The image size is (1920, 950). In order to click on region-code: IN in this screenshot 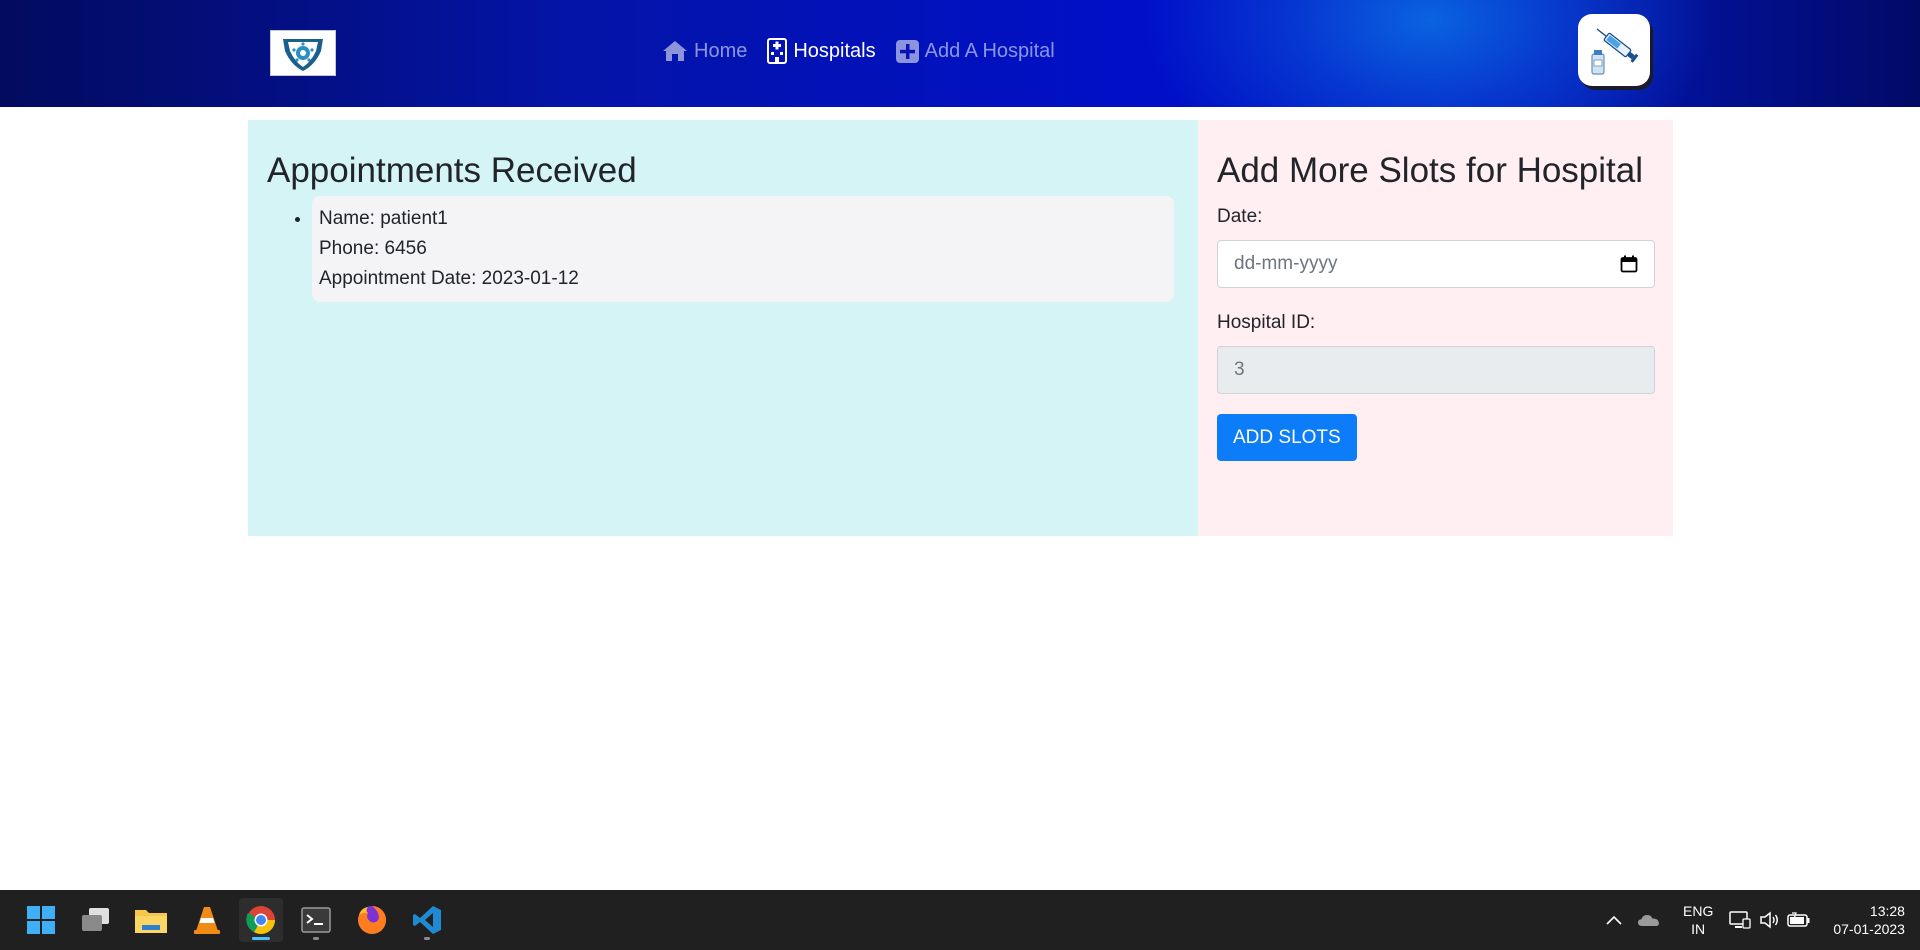, I will do `click(1698, 929)`.